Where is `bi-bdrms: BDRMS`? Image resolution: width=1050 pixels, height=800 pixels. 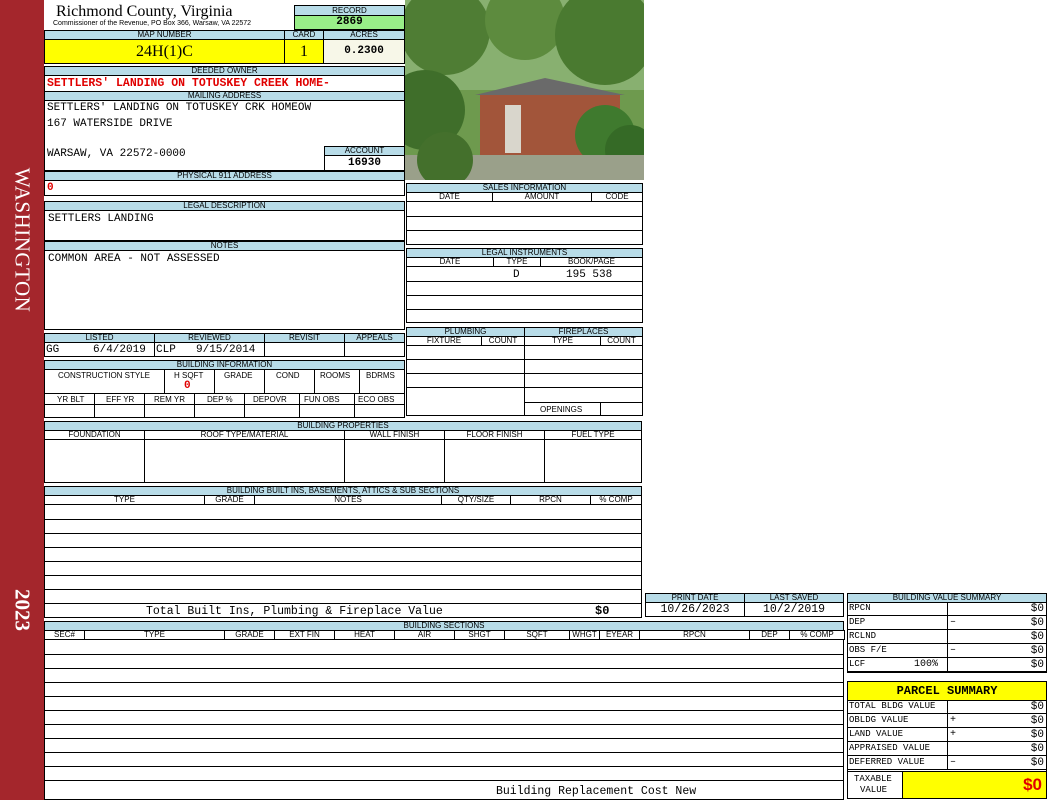 bi-bdrms: BDRMS is located at coordinates (380, 375).